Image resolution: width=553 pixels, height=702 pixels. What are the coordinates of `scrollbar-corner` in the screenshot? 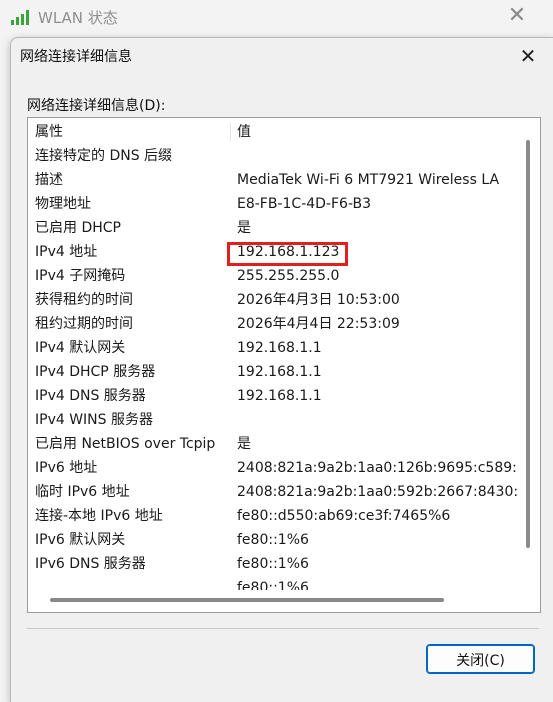 It's located at (529, 600).